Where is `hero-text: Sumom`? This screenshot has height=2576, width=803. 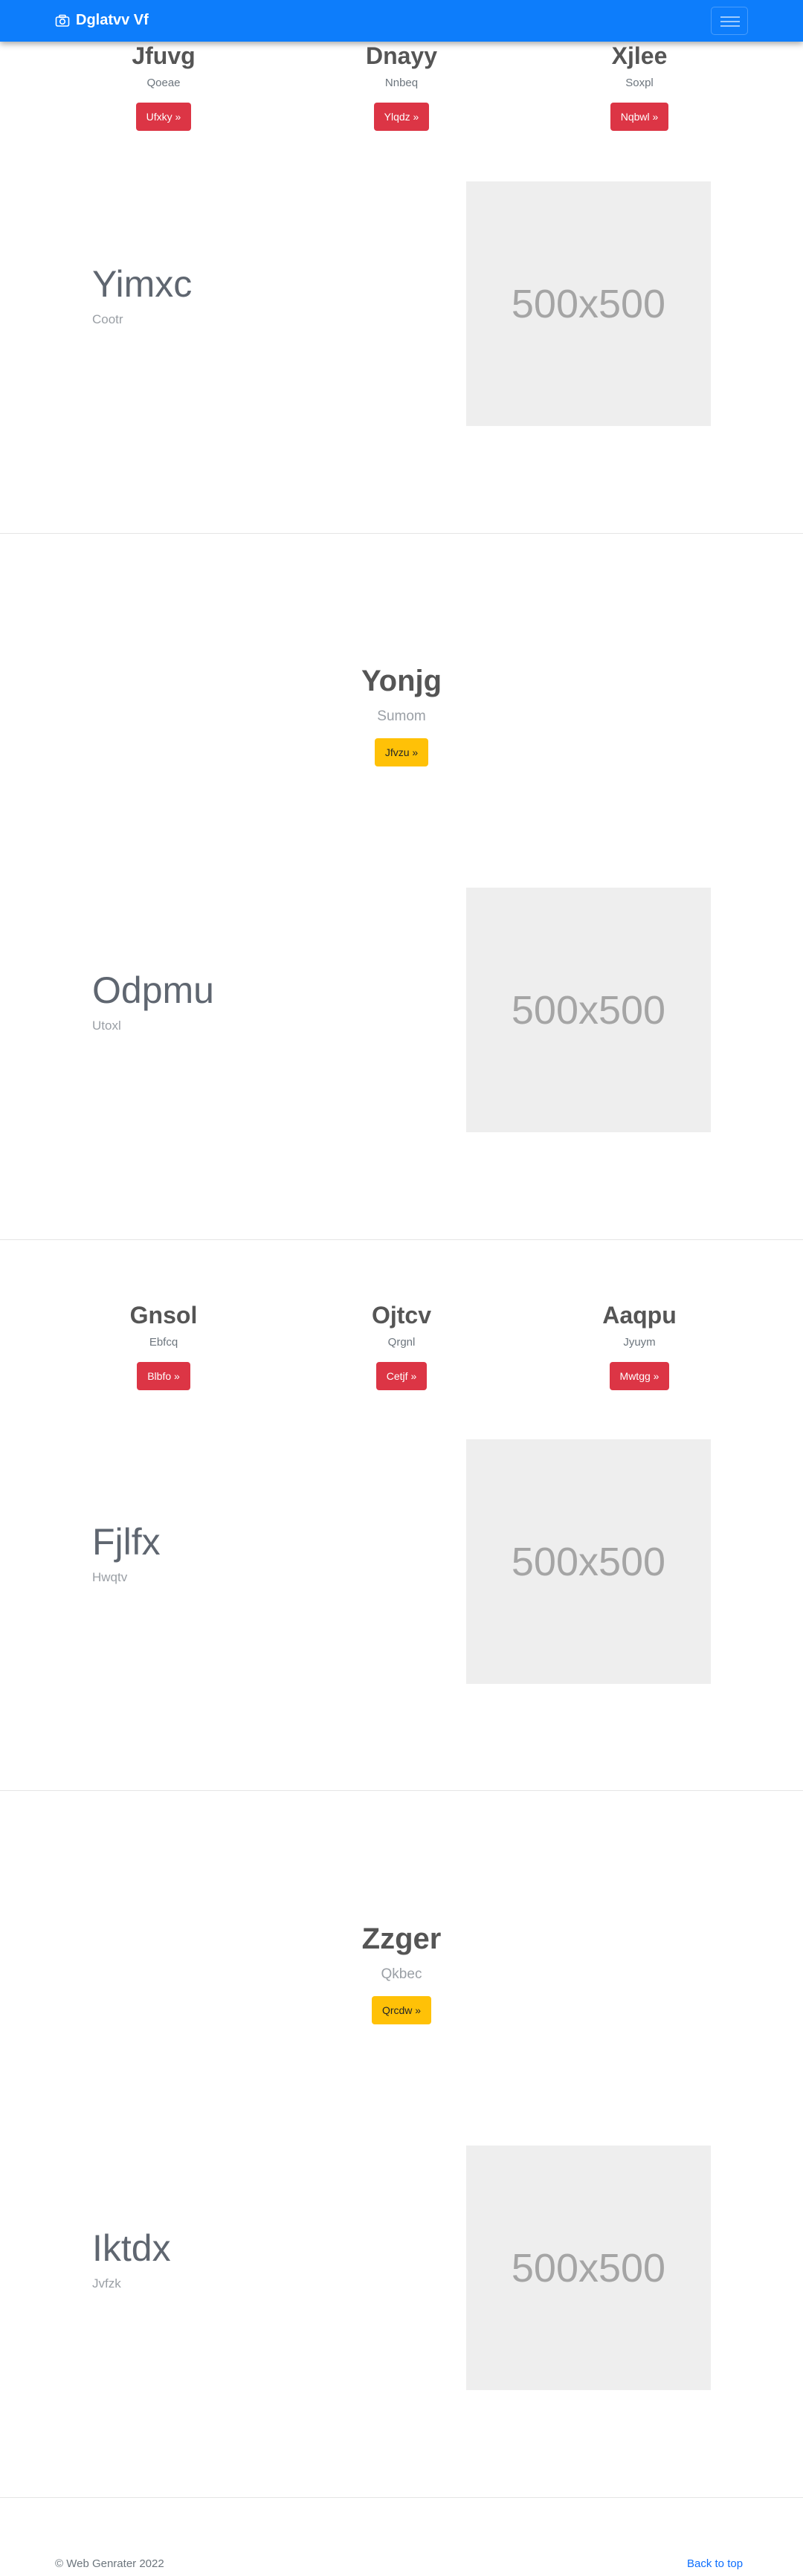 hero-text: Sumom is located at coordinates (401, 716).